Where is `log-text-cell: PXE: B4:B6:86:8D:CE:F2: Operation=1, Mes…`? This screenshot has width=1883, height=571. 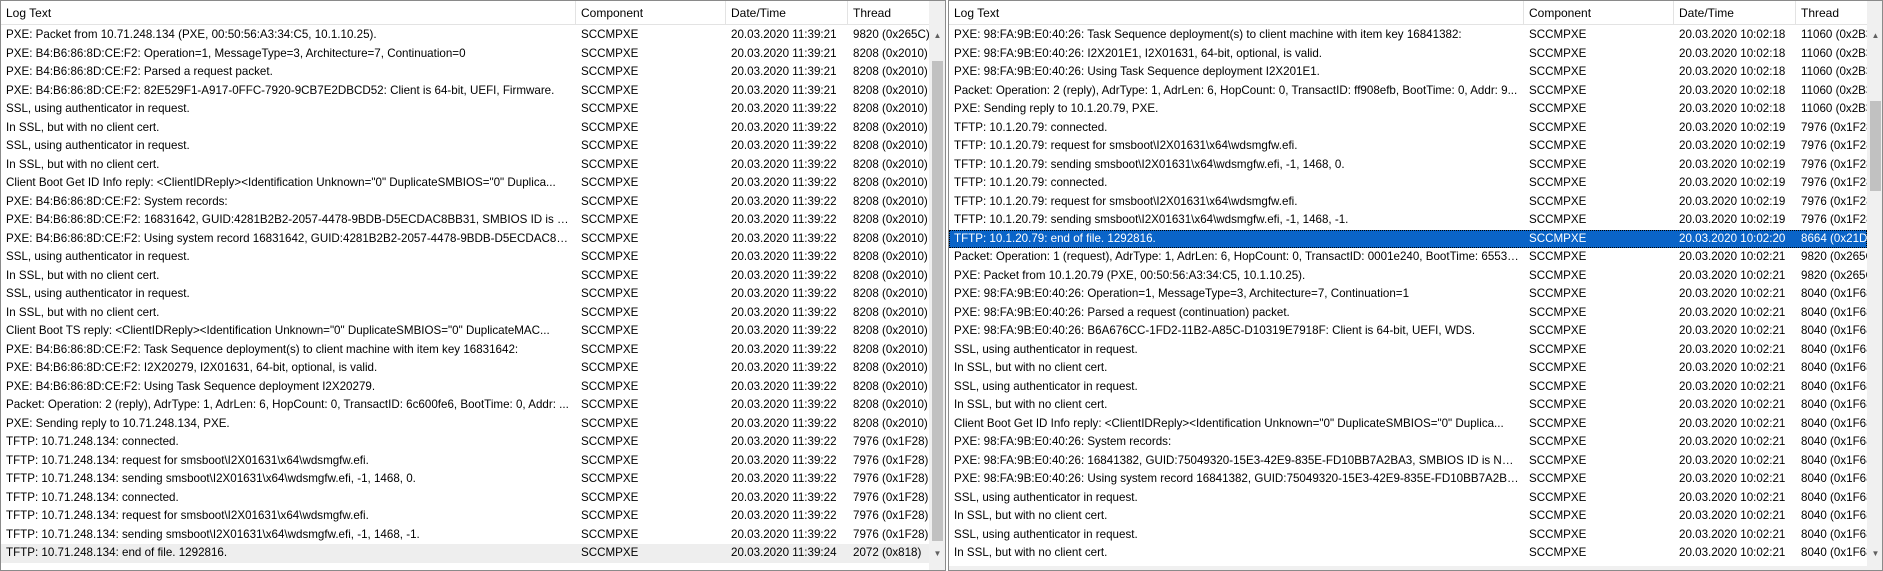 log-text-cell: PXE: B4:B6:86:8D:CE:F2: Operation=1, Mes… is located at coordinates (236, 53).